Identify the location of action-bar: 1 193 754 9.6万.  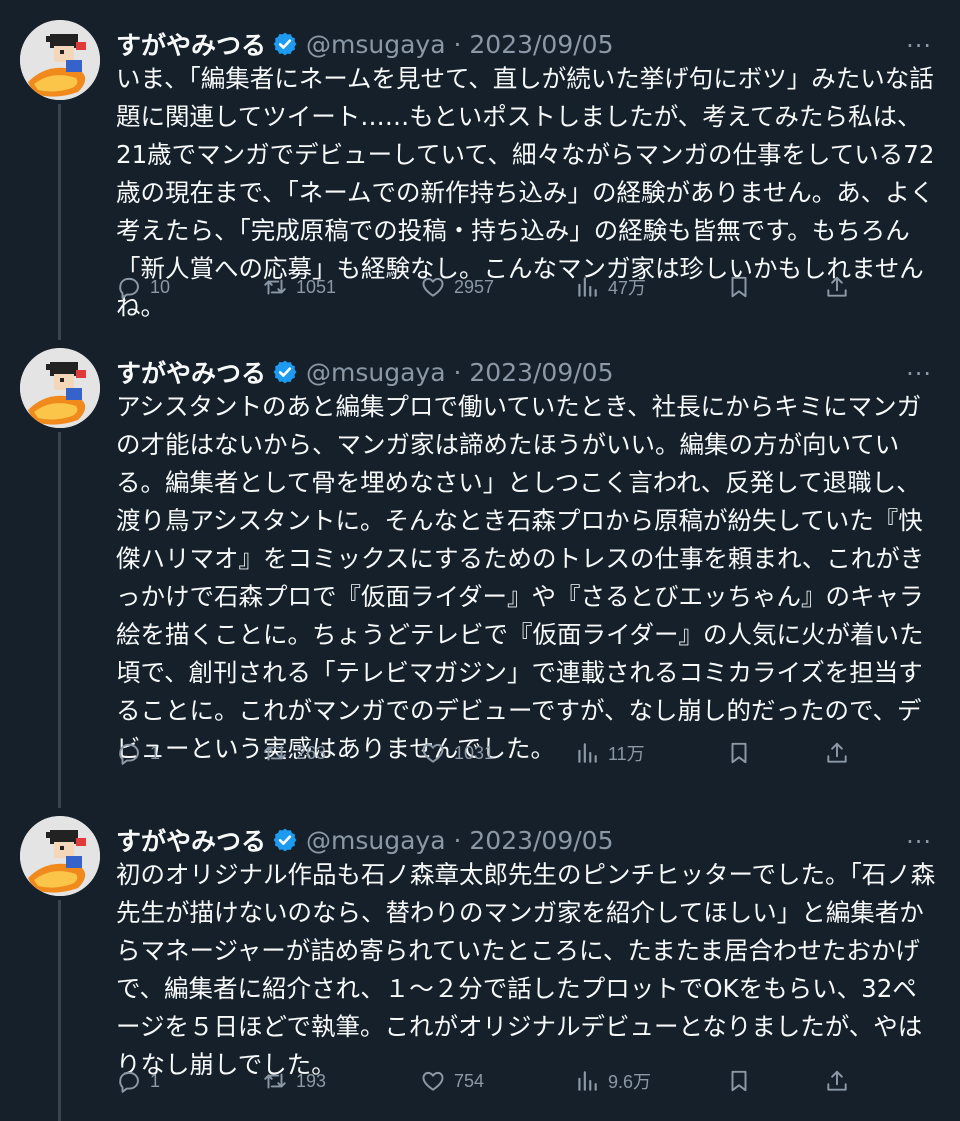
(486, 1086).